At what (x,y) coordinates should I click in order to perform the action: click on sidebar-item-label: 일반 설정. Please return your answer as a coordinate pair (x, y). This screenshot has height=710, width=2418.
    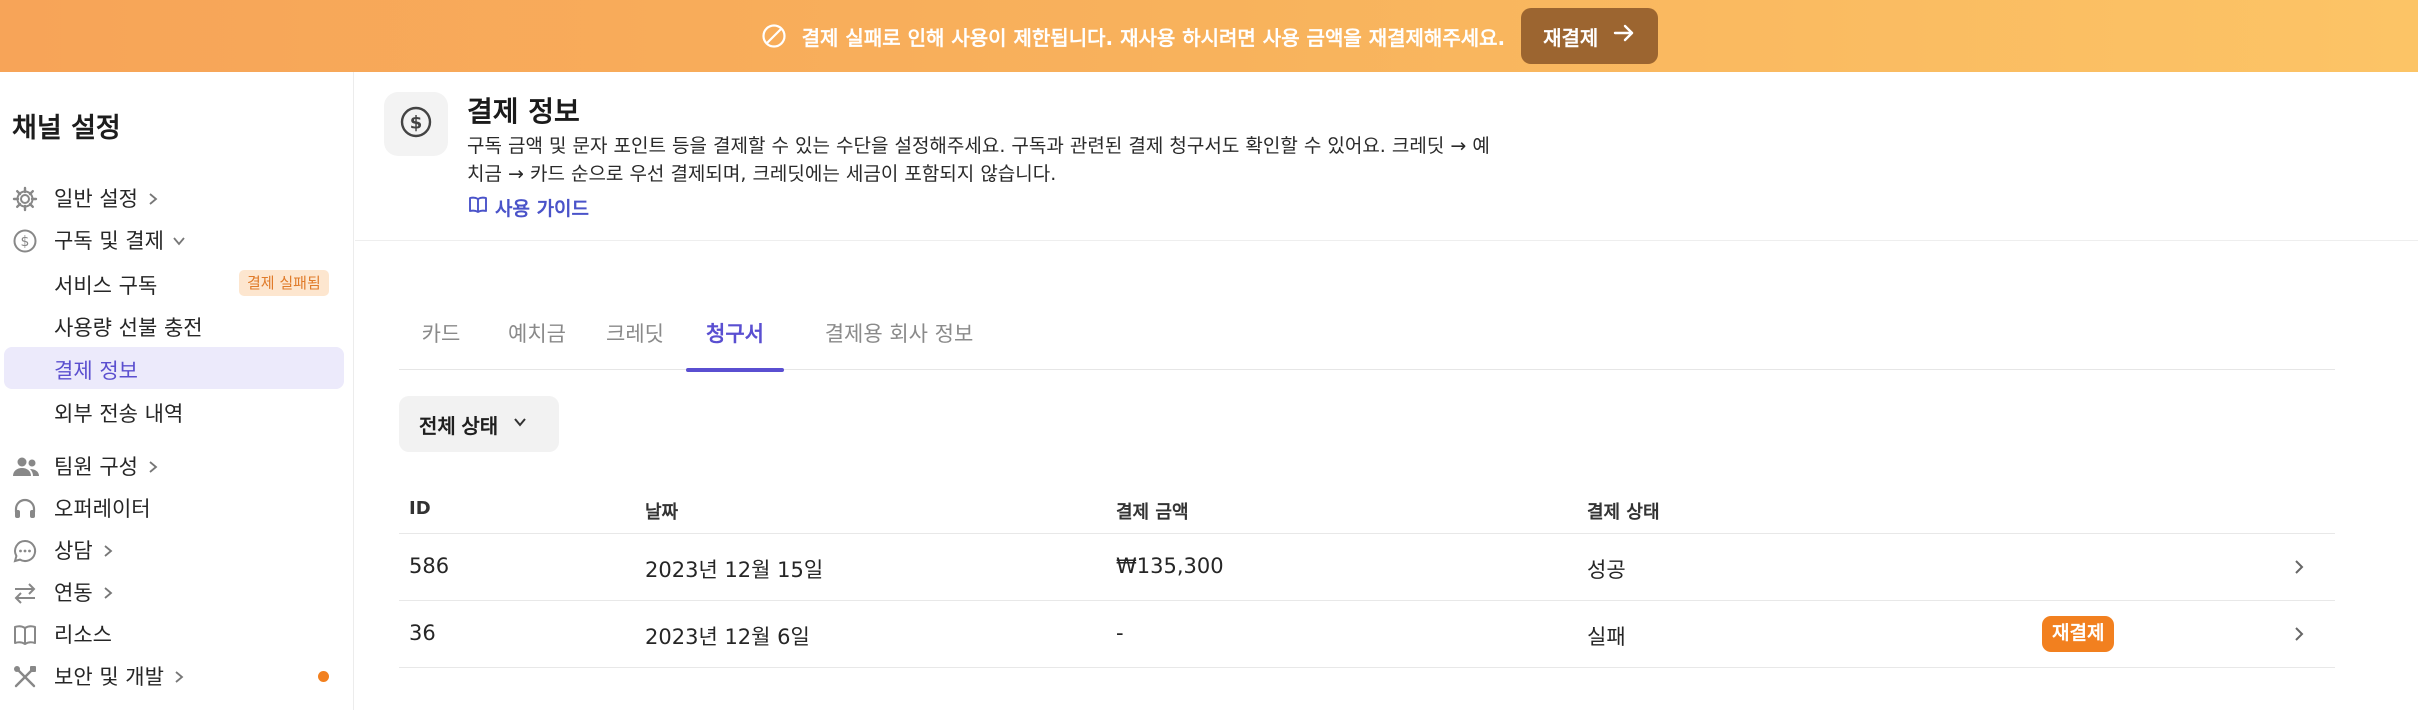
    Looking at the image, I should click on (96, 199).